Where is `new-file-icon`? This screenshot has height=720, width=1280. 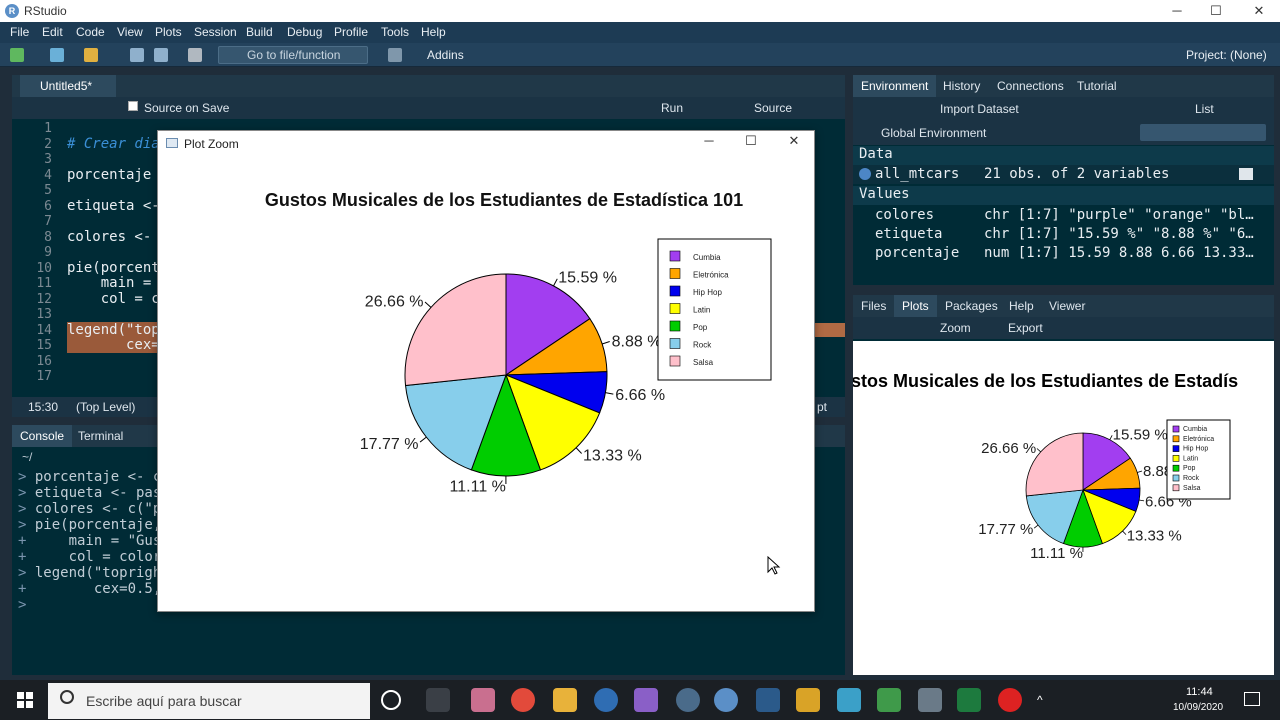 new-file-icon is located at coordinates (17, 55).